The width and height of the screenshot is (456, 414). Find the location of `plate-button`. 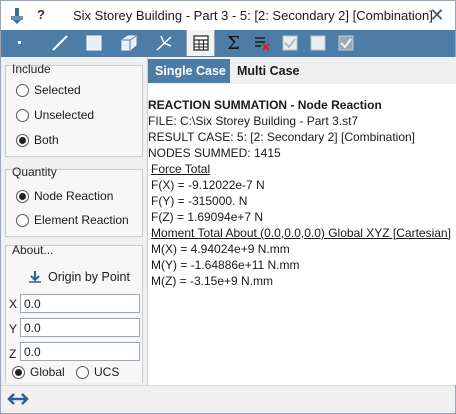

plate-button is located at coordinates (93, 43).